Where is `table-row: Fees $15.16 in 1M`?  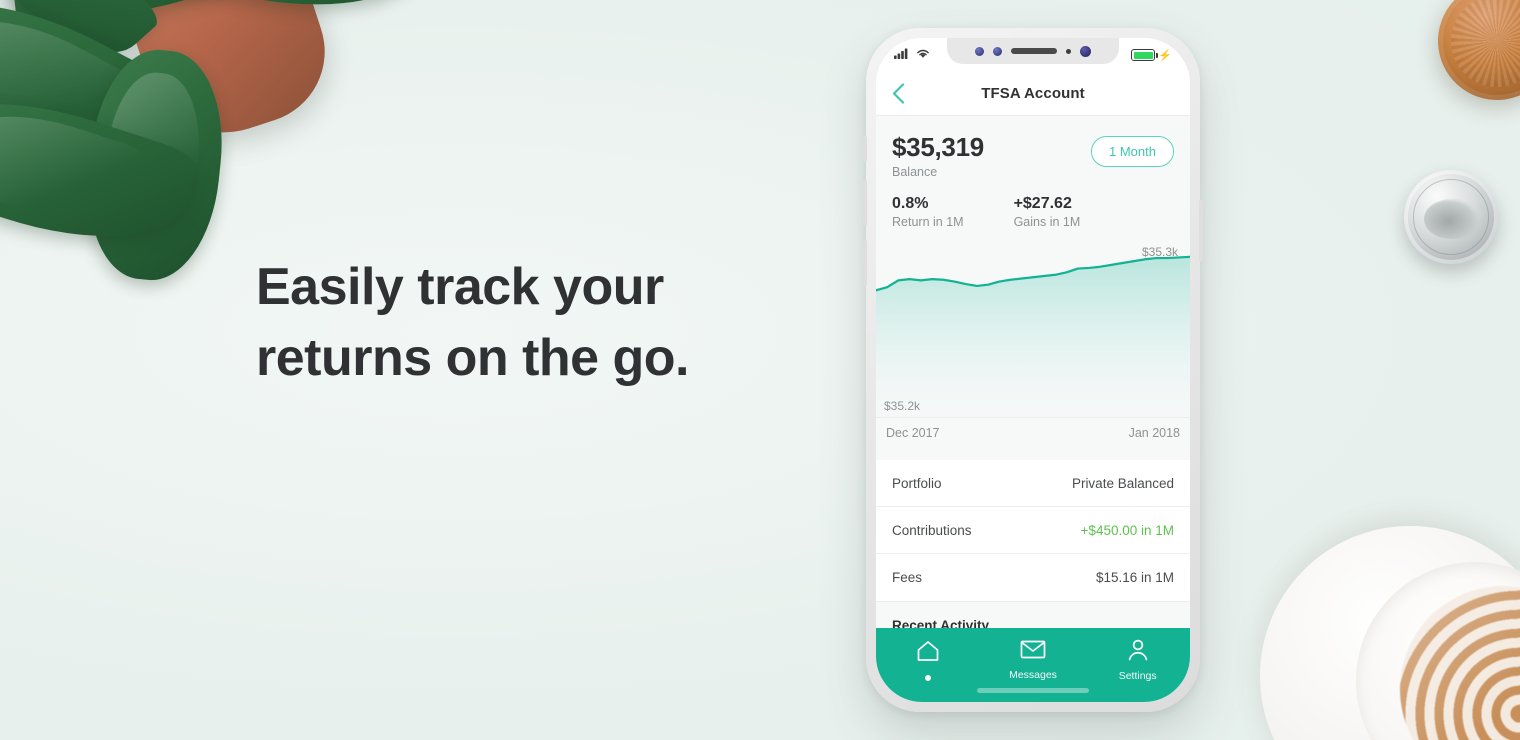 table-row: Fees $15.16 in 1M is located at coordinates (1033, 577).